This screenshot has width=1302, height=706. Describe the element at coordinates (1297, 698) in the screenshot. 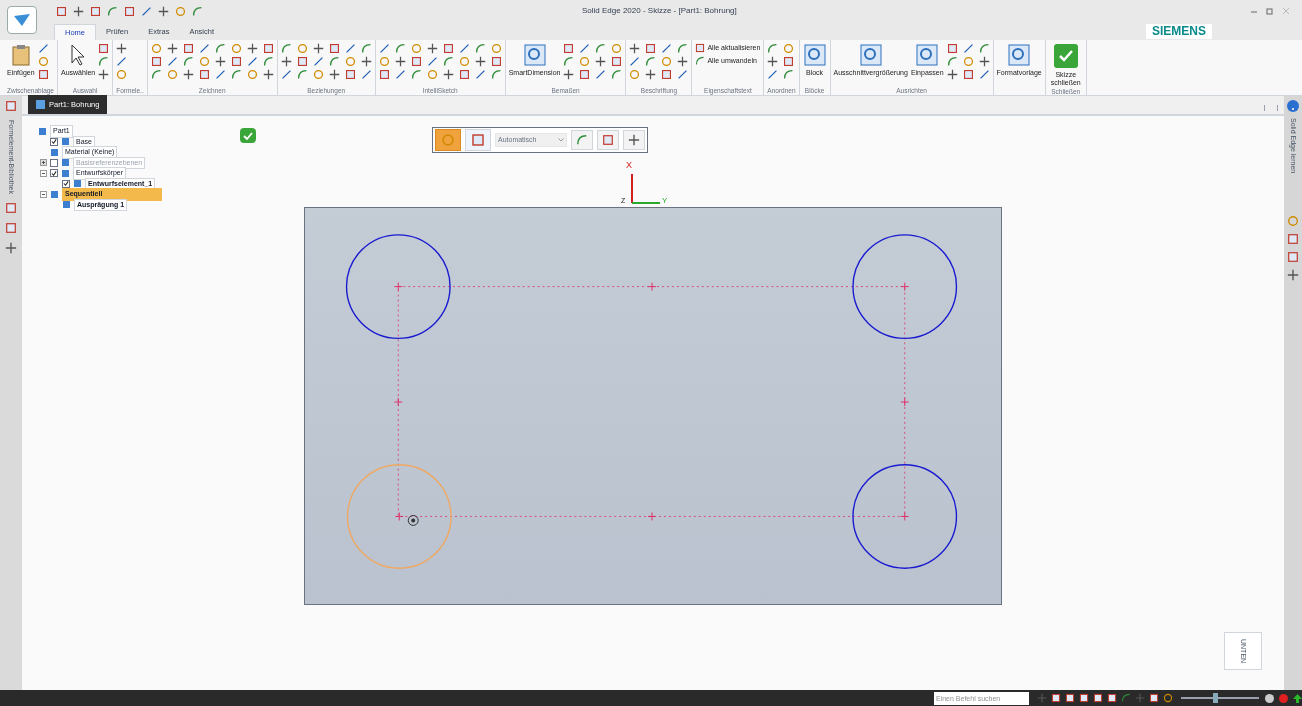

I see `up-arrow-icon` at that location.